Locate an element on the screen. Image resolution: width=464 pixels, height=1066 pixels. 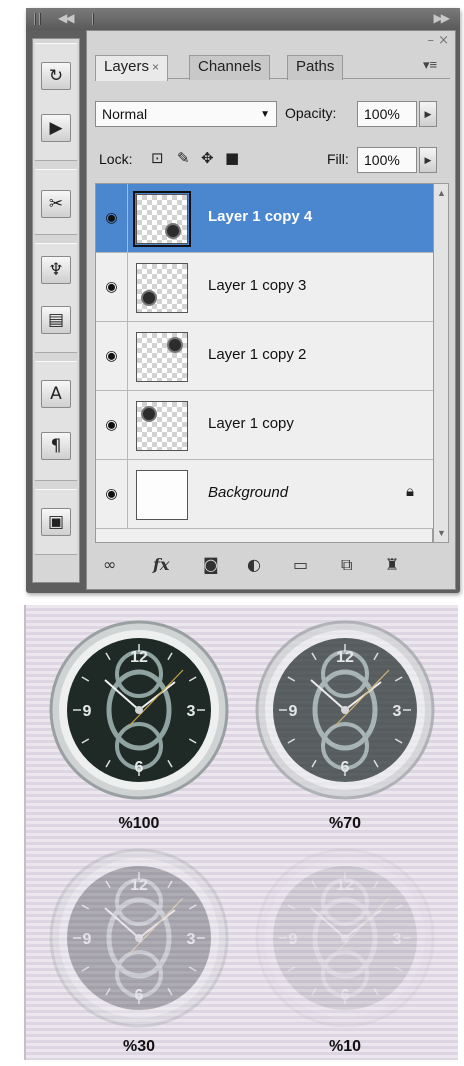
dock-group: ↻ ▶ is located at coordinates (56, 102).